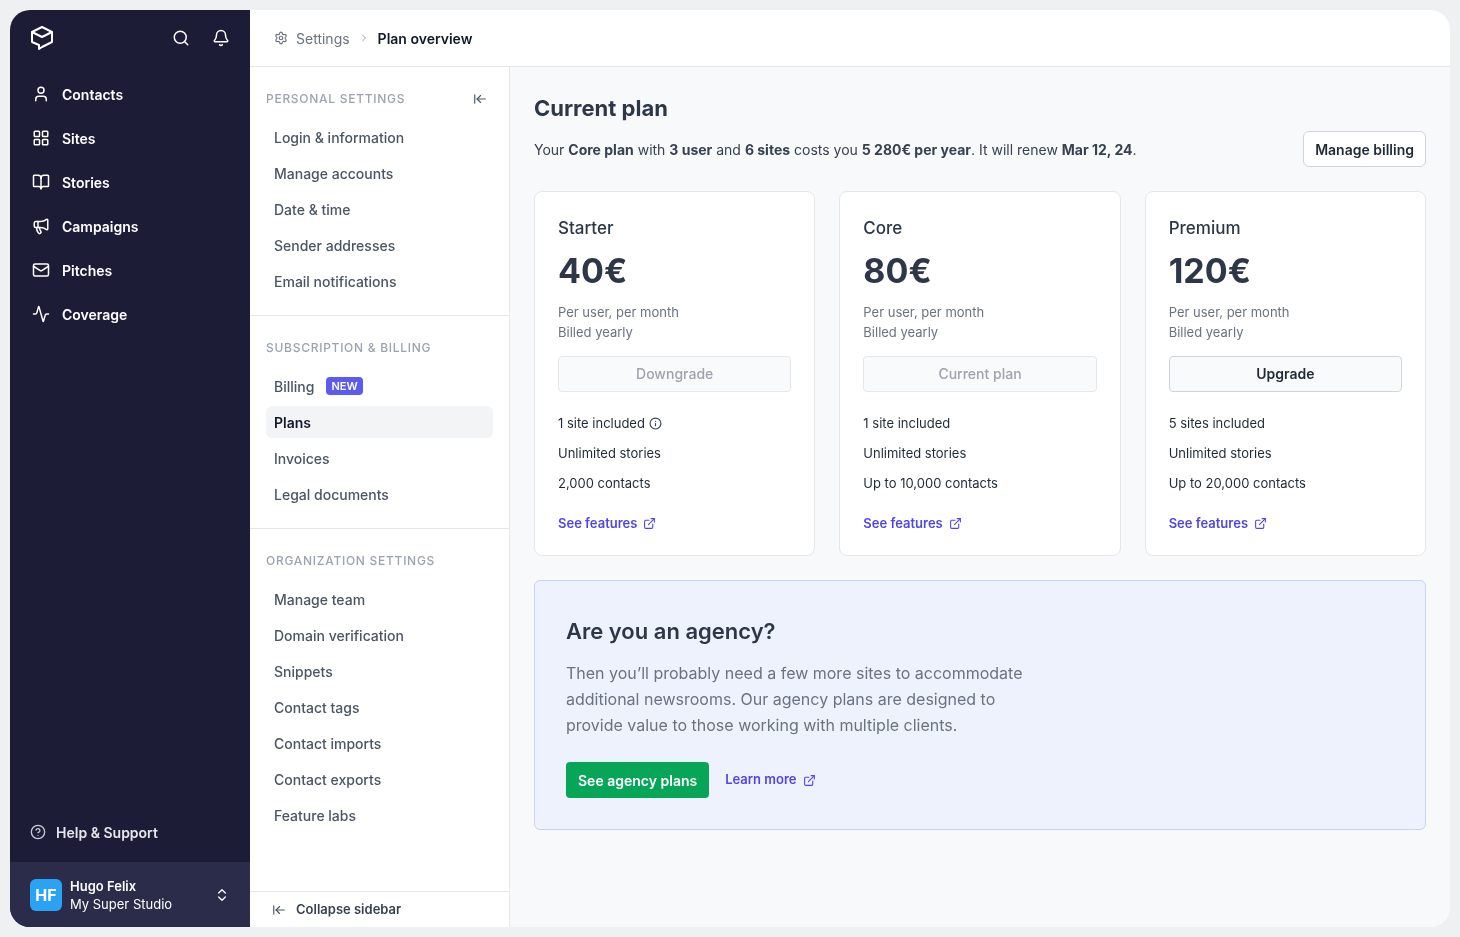  What do you see at coordinates (883, 228) in the screenshot?
I see `plan-name: Core` at bounding box center [883, 228].